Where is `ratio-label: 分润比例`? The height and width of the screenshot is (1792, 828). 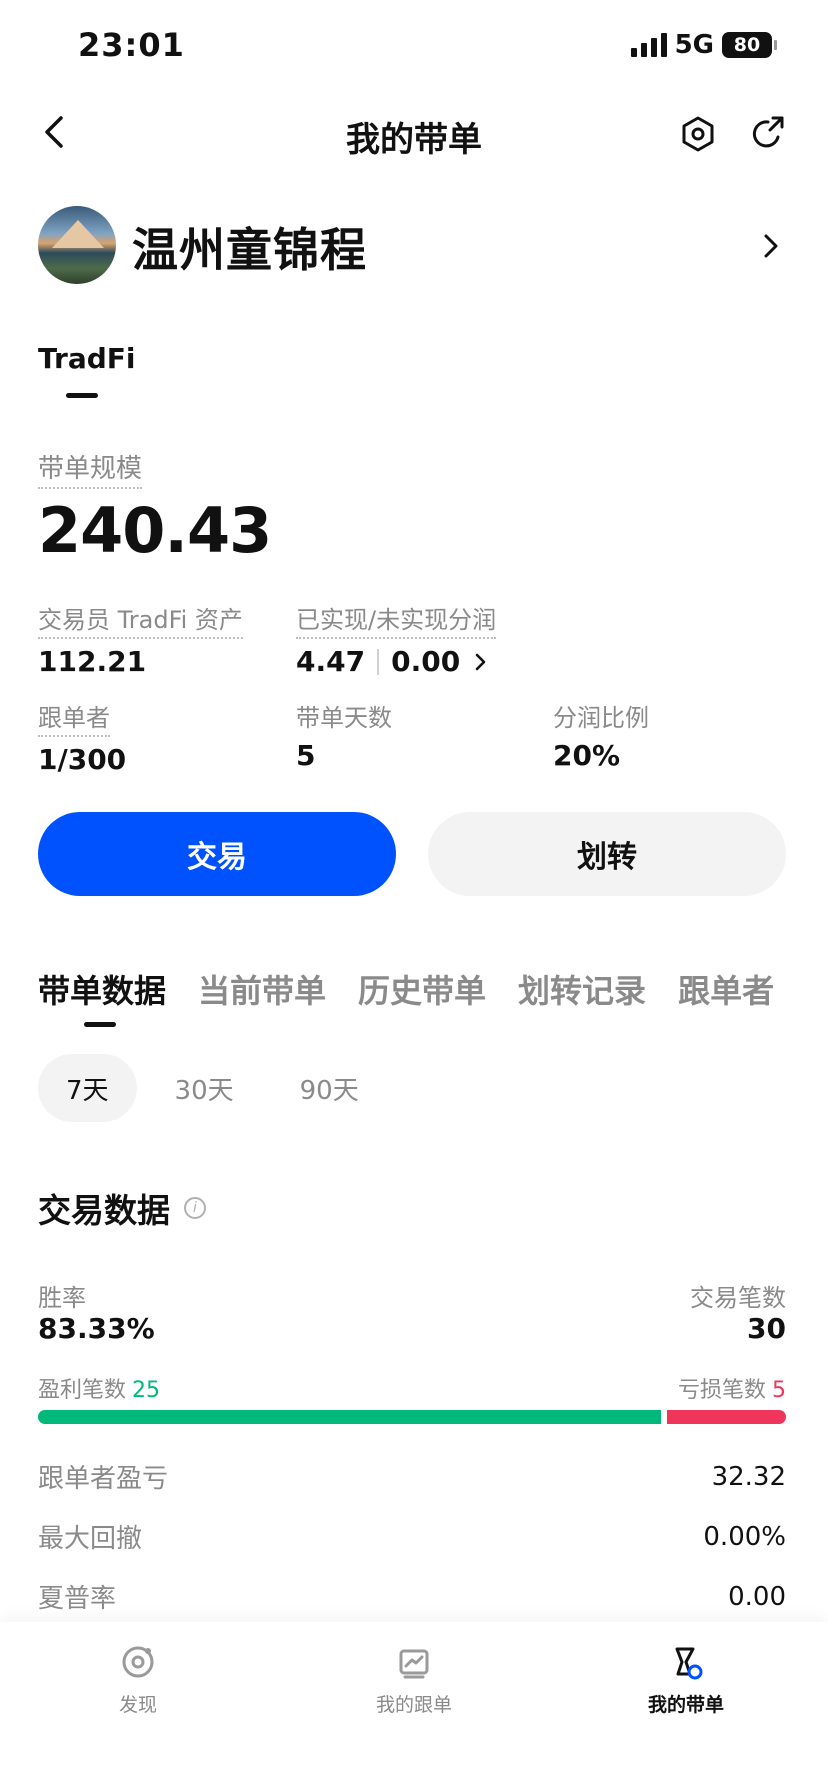
ratio-label: 分润比例 is located at coordinates (601, 718).